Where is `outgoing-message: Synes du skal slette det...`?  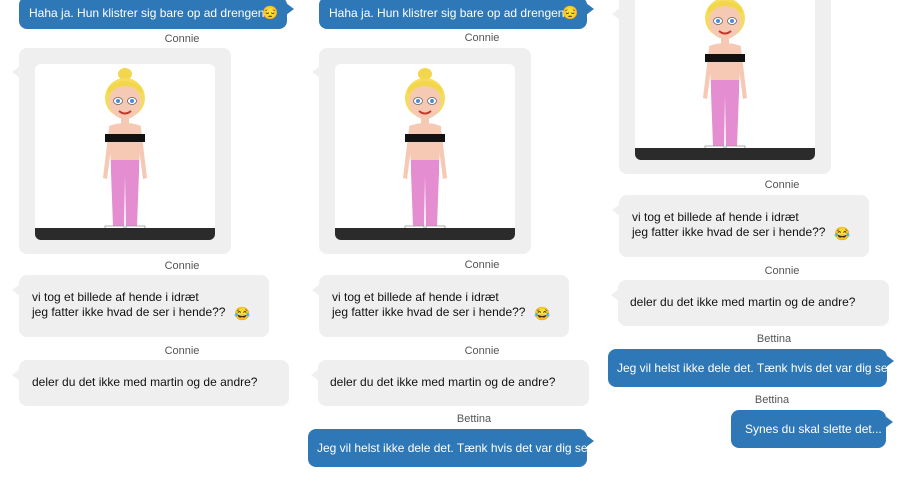 outgoing-message: Synes du skal slette det... is located at coordinates (812, 429).